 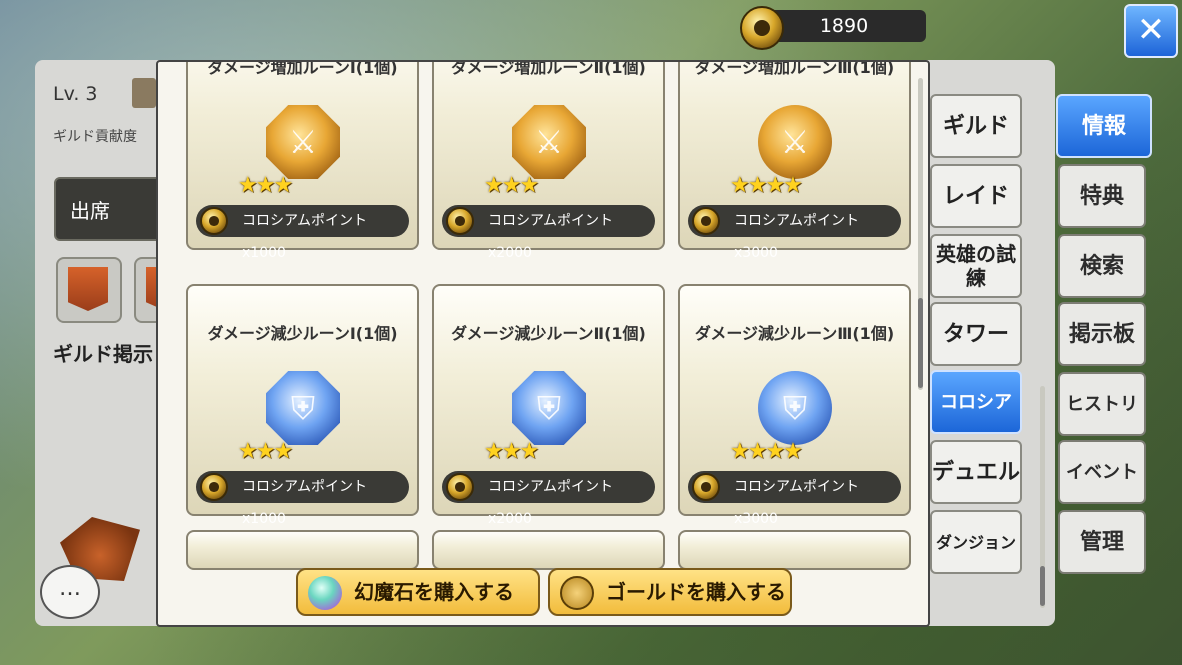 What do you see at coordinates (976, 542) in the screenshot?
I see `tab-dungeon: ダンジョン` at bounding box center [976, 542].